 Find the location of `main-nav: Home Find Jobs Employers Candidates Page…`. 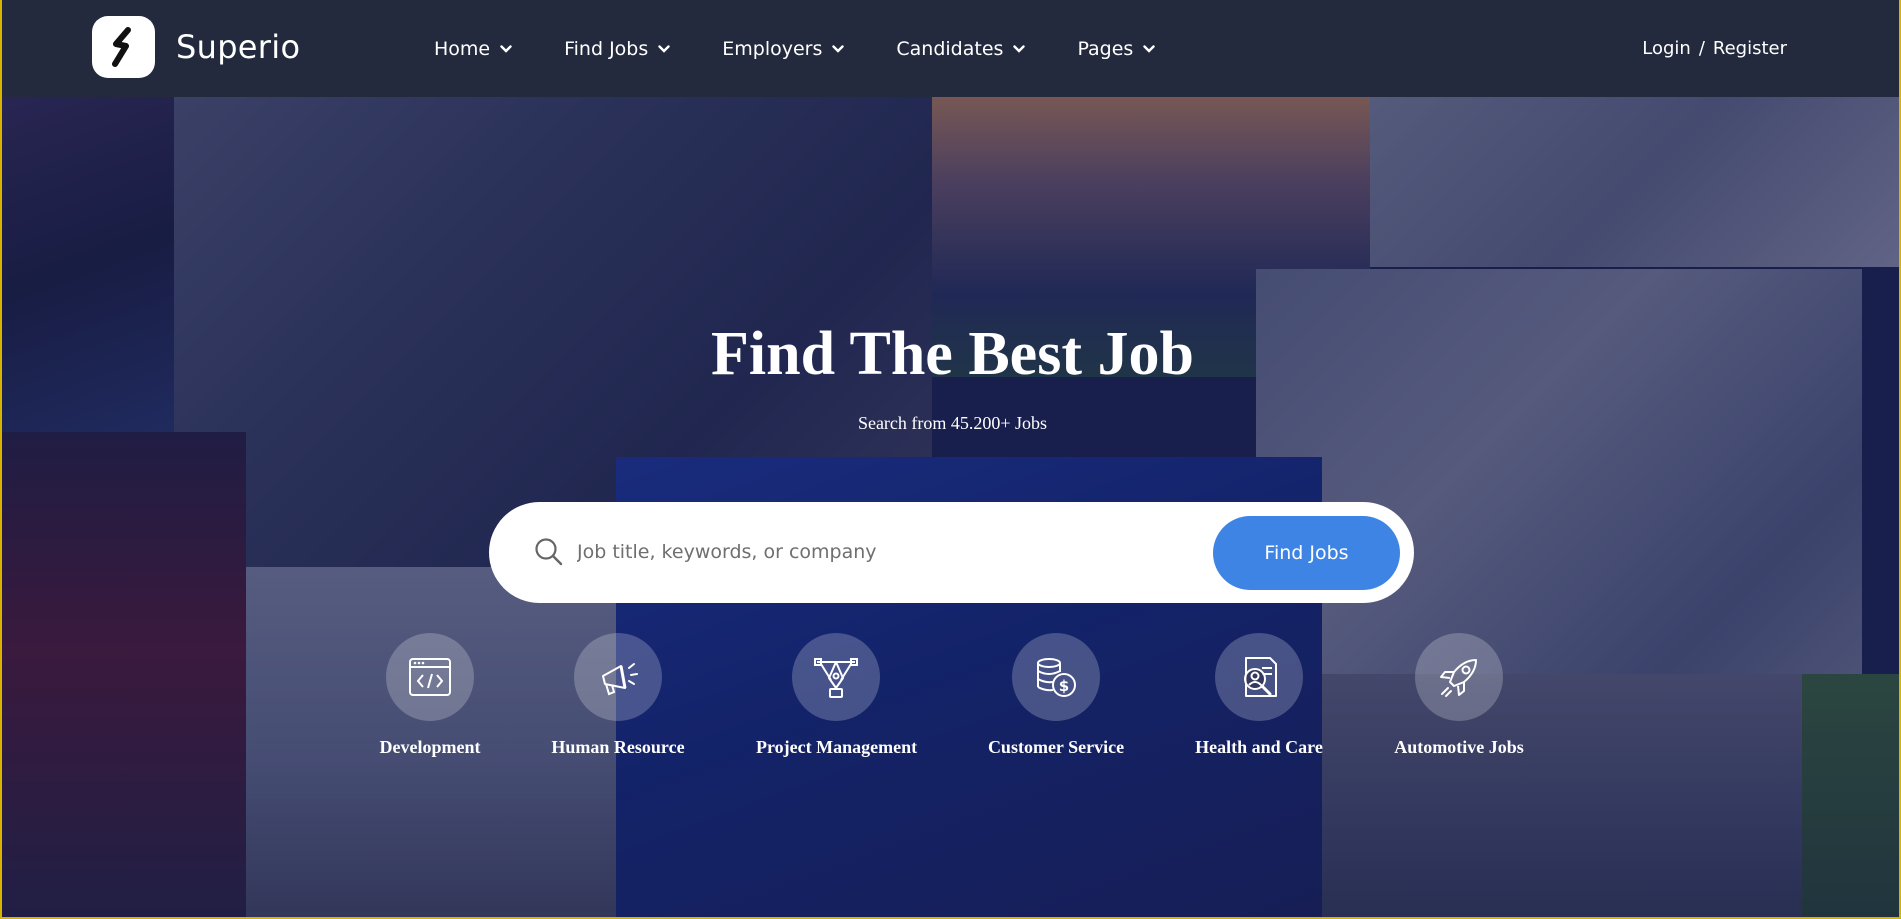

main-nav: Home Find Jobs Employers Candidates Page… is located at coordinates (820, 48).